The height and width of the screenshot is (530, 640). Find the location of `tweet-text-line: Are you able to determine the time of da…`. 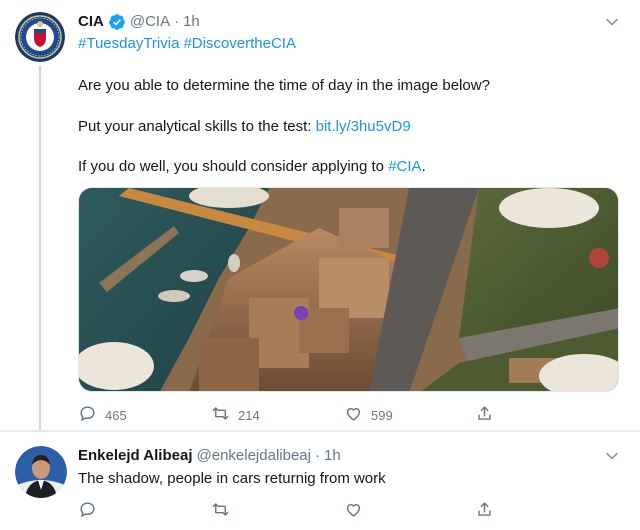

tweet-text-line: Are you able to determine the time of da… is located at coordinates (284, 85).